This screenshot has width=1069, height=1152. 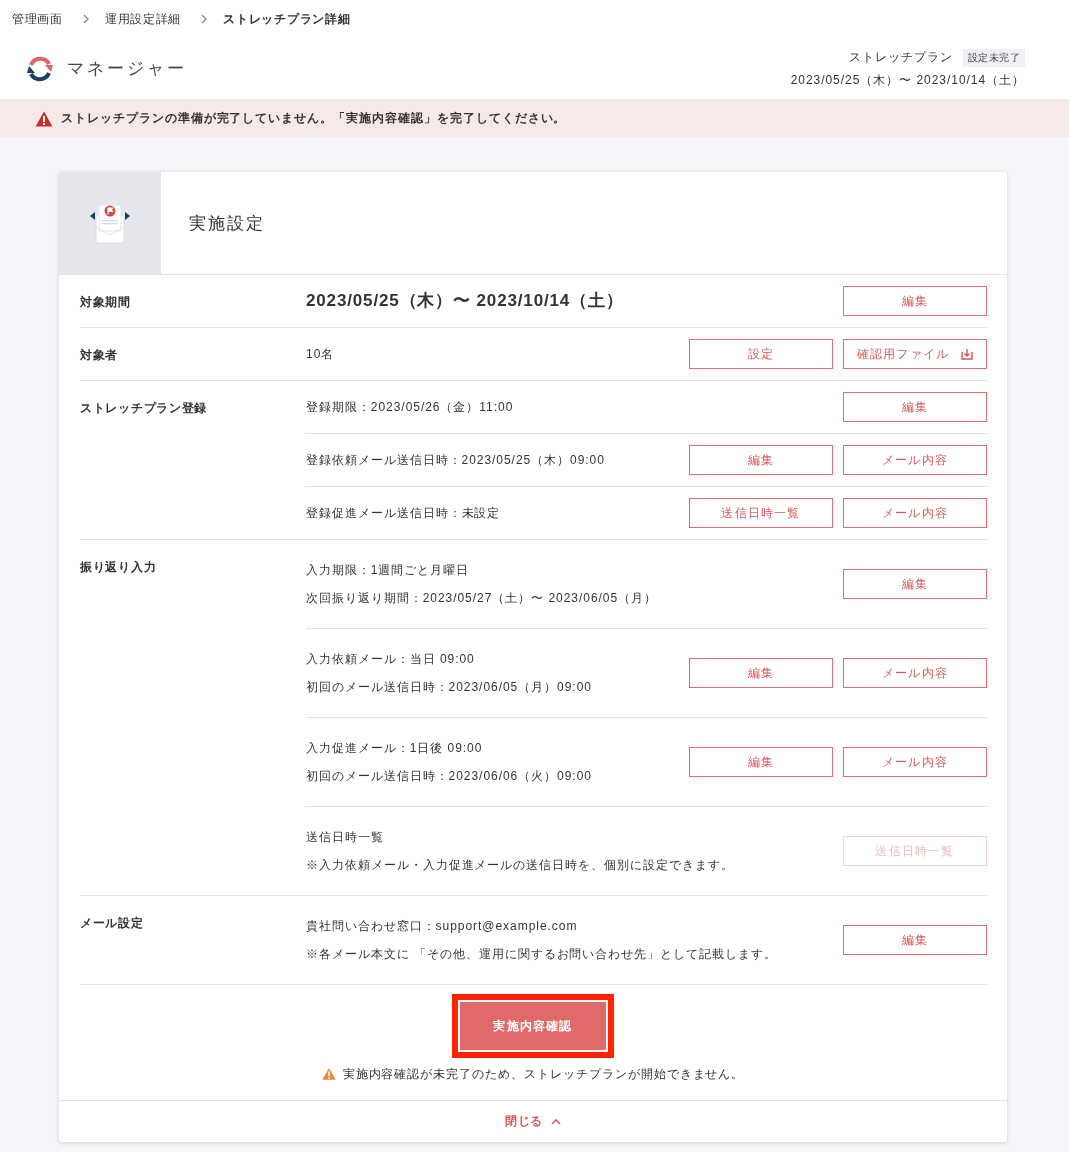 I want to click on period-value: 2023/05/25（木）〜 2023/10/14（土）, so click(x=465, y=301).